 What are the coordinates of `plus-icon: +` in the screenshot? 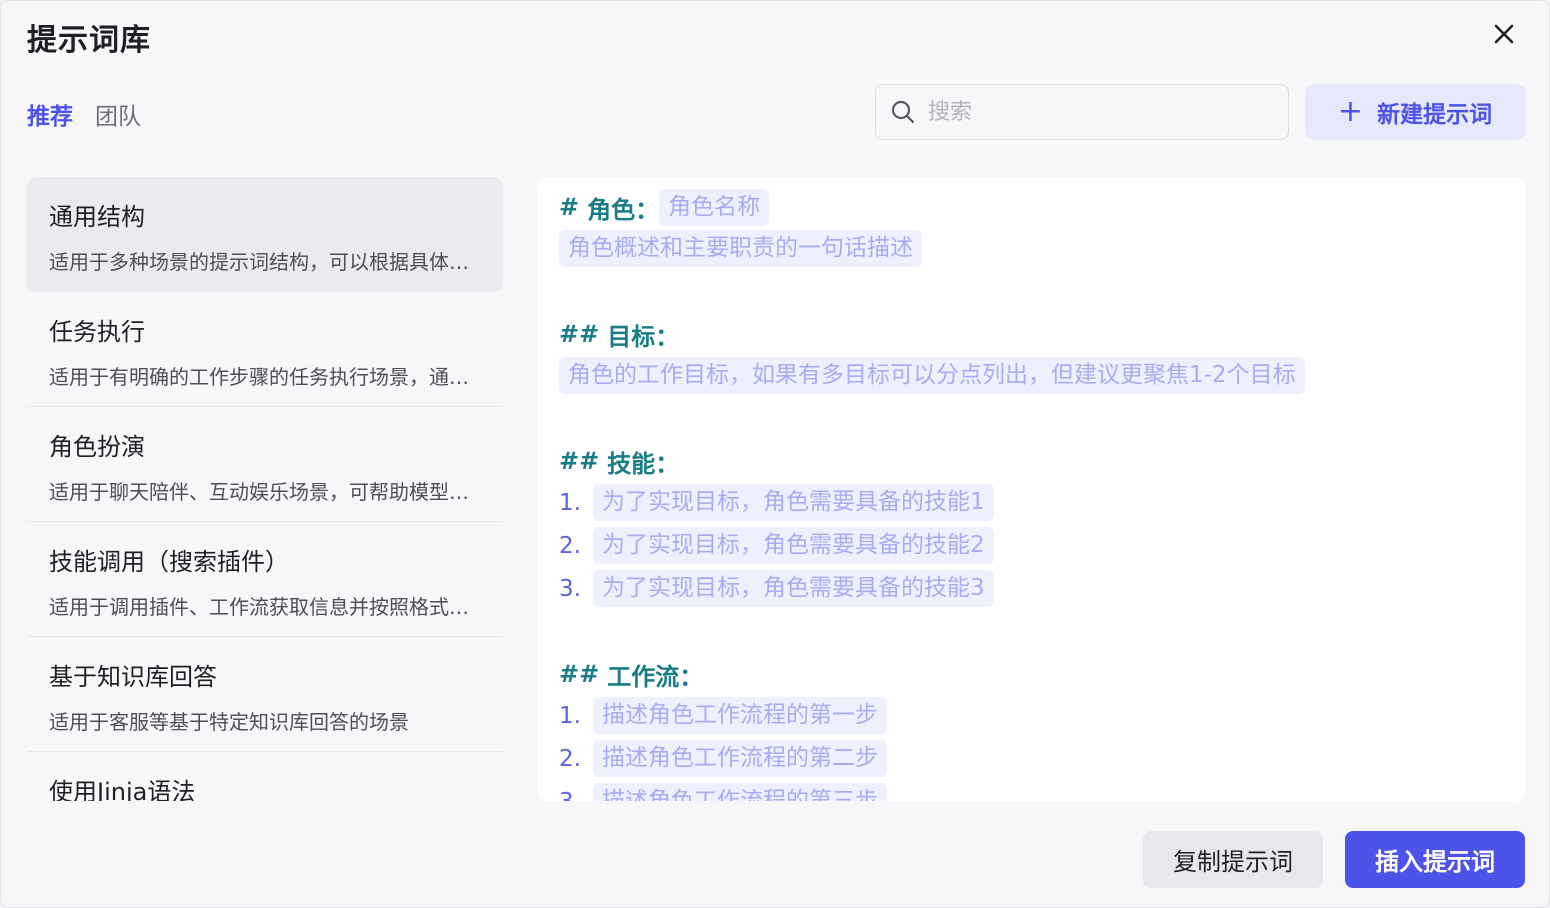 It's located at (1350, 111).